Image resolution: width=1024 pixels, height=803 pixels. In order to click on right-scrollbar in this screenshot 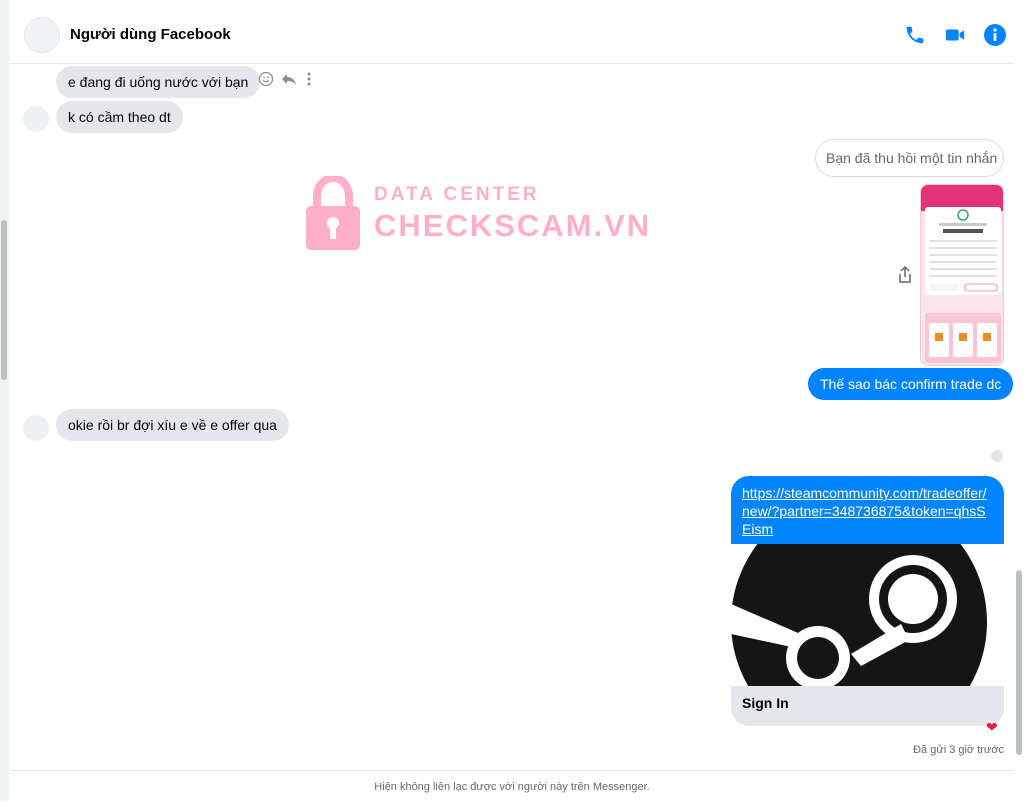, I will do `click(1019, 400)`.